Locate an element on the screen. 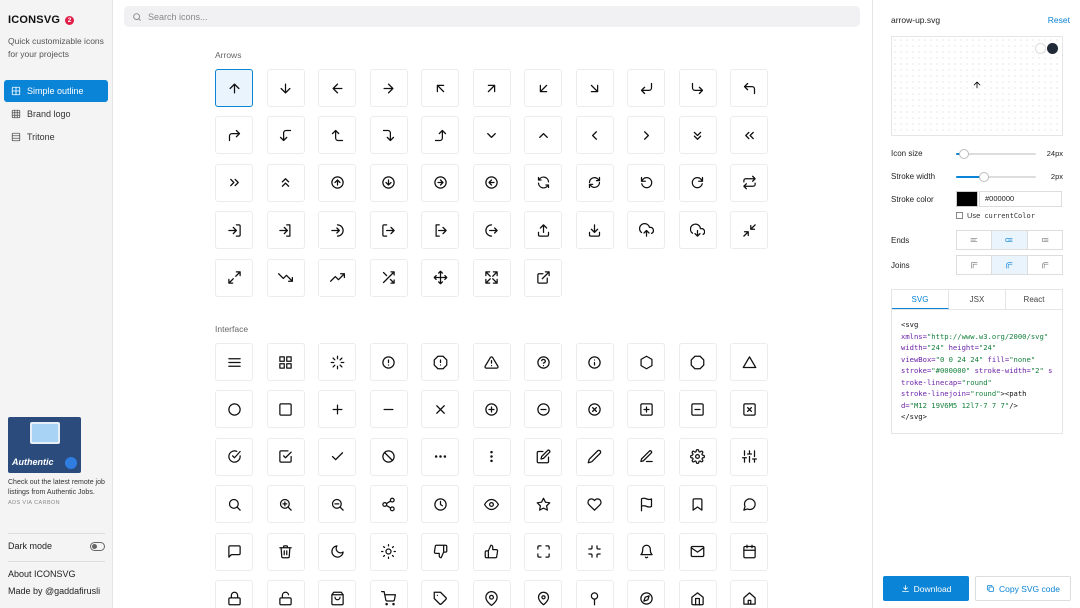 This screenshot has width=1080, height=608. icon-tile-share is located at coordinates (388, 504).